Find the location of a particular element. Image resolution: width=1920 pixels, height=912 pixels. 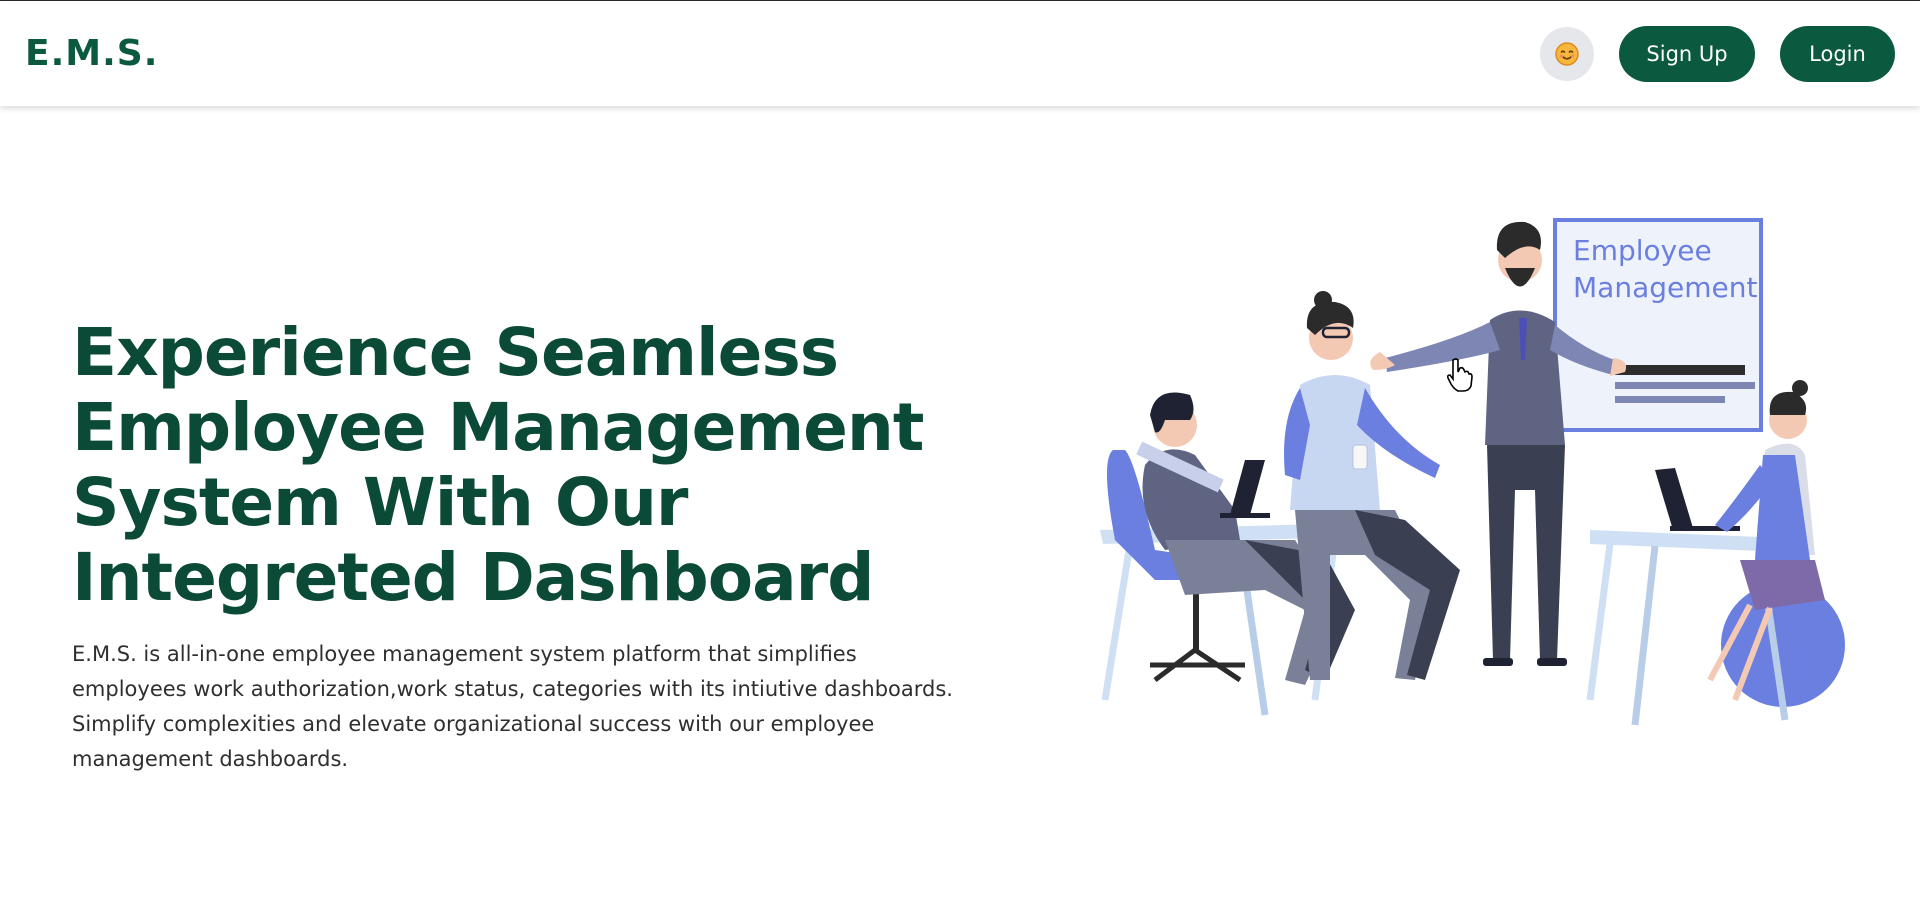

whiteboard: Employee Management is located at coordinates (1658, 325).